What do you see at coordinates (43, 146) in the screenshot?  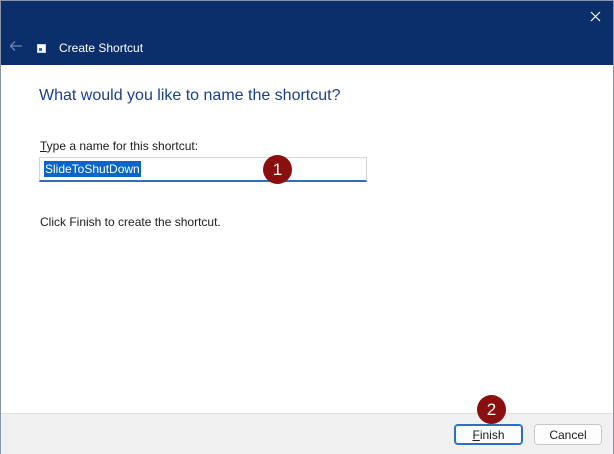 I see `label-mnemonic: T` at bounding box center [43, 146].